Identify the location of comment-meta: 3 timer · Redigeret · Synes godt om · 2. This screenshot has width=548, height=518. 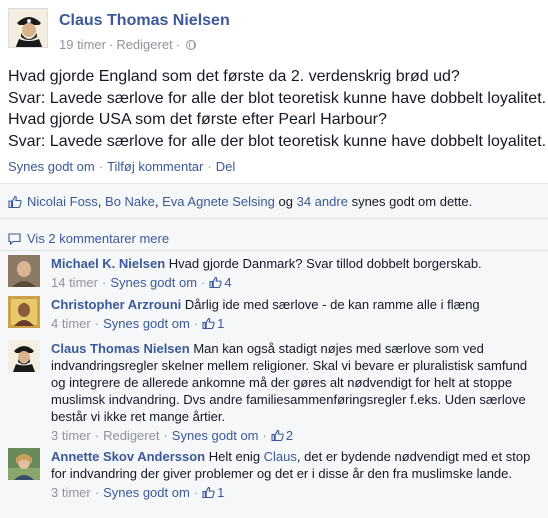
(172, 435).